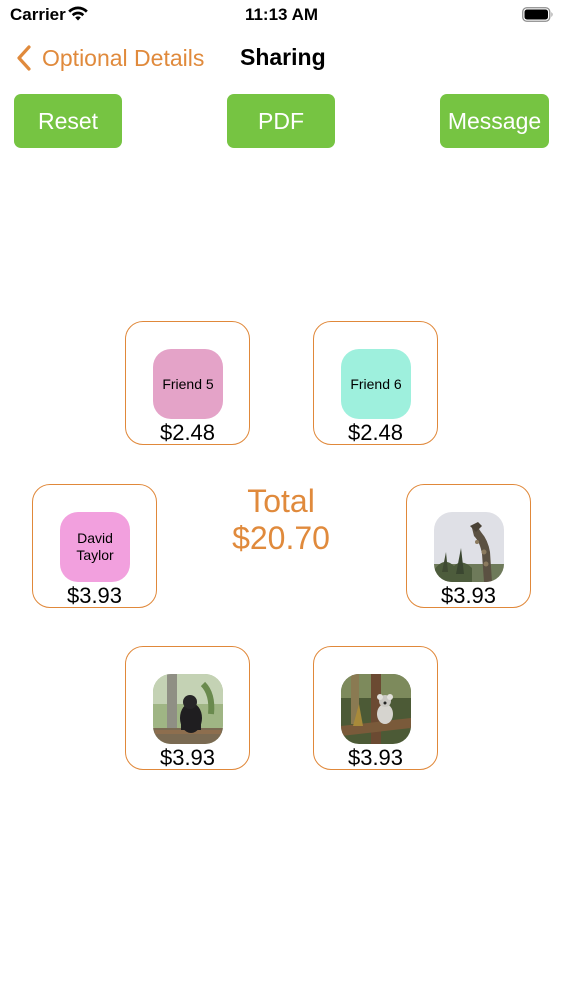  I want to click on avatar-giraffe-photo, so click(469, 547).